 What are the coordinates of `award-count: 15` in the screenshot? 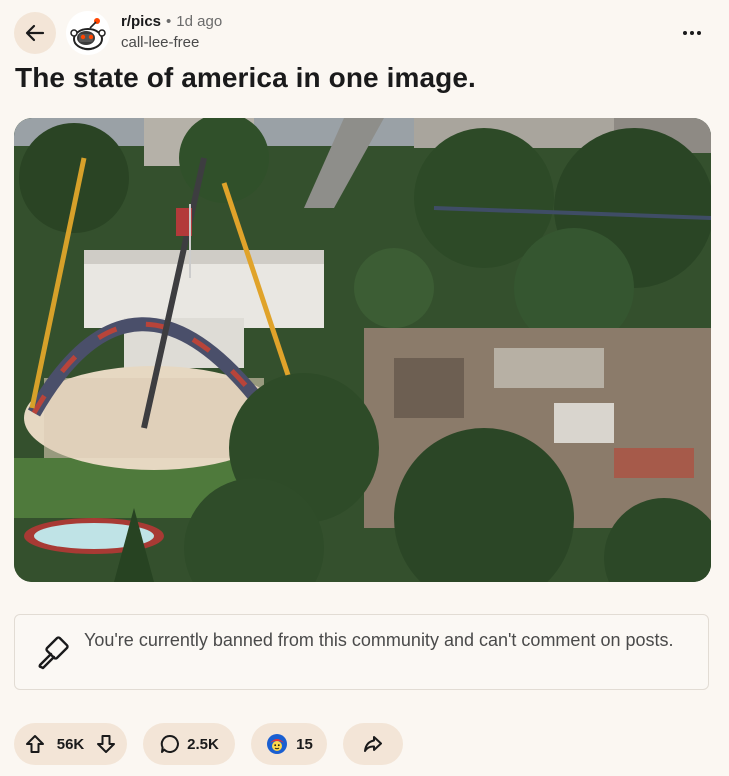 It's located at (304, 744).